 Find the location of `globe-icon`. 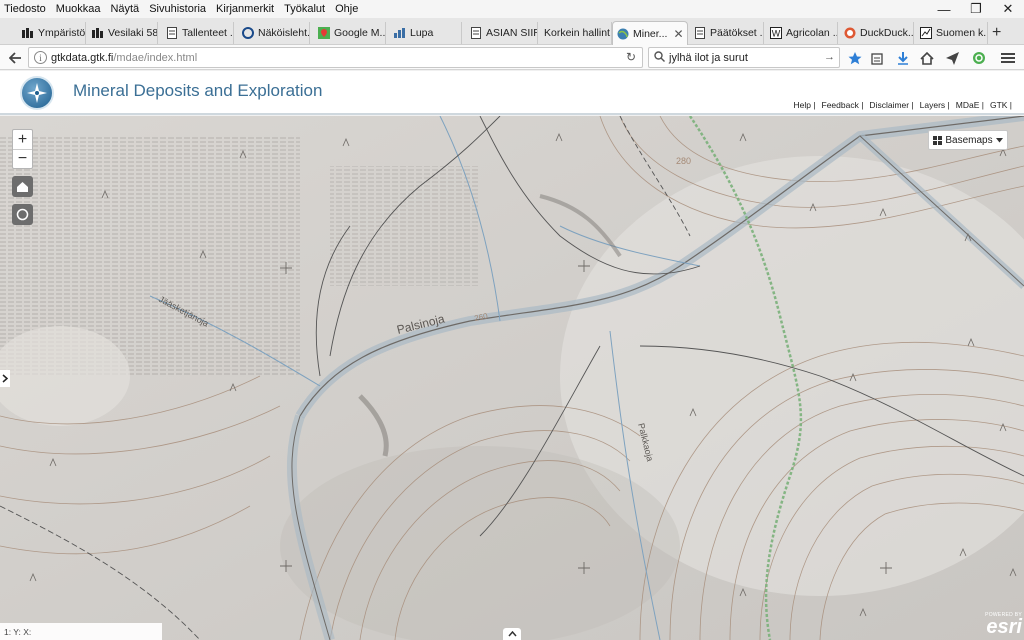

globe-icon is located at coordinates (623, 34).